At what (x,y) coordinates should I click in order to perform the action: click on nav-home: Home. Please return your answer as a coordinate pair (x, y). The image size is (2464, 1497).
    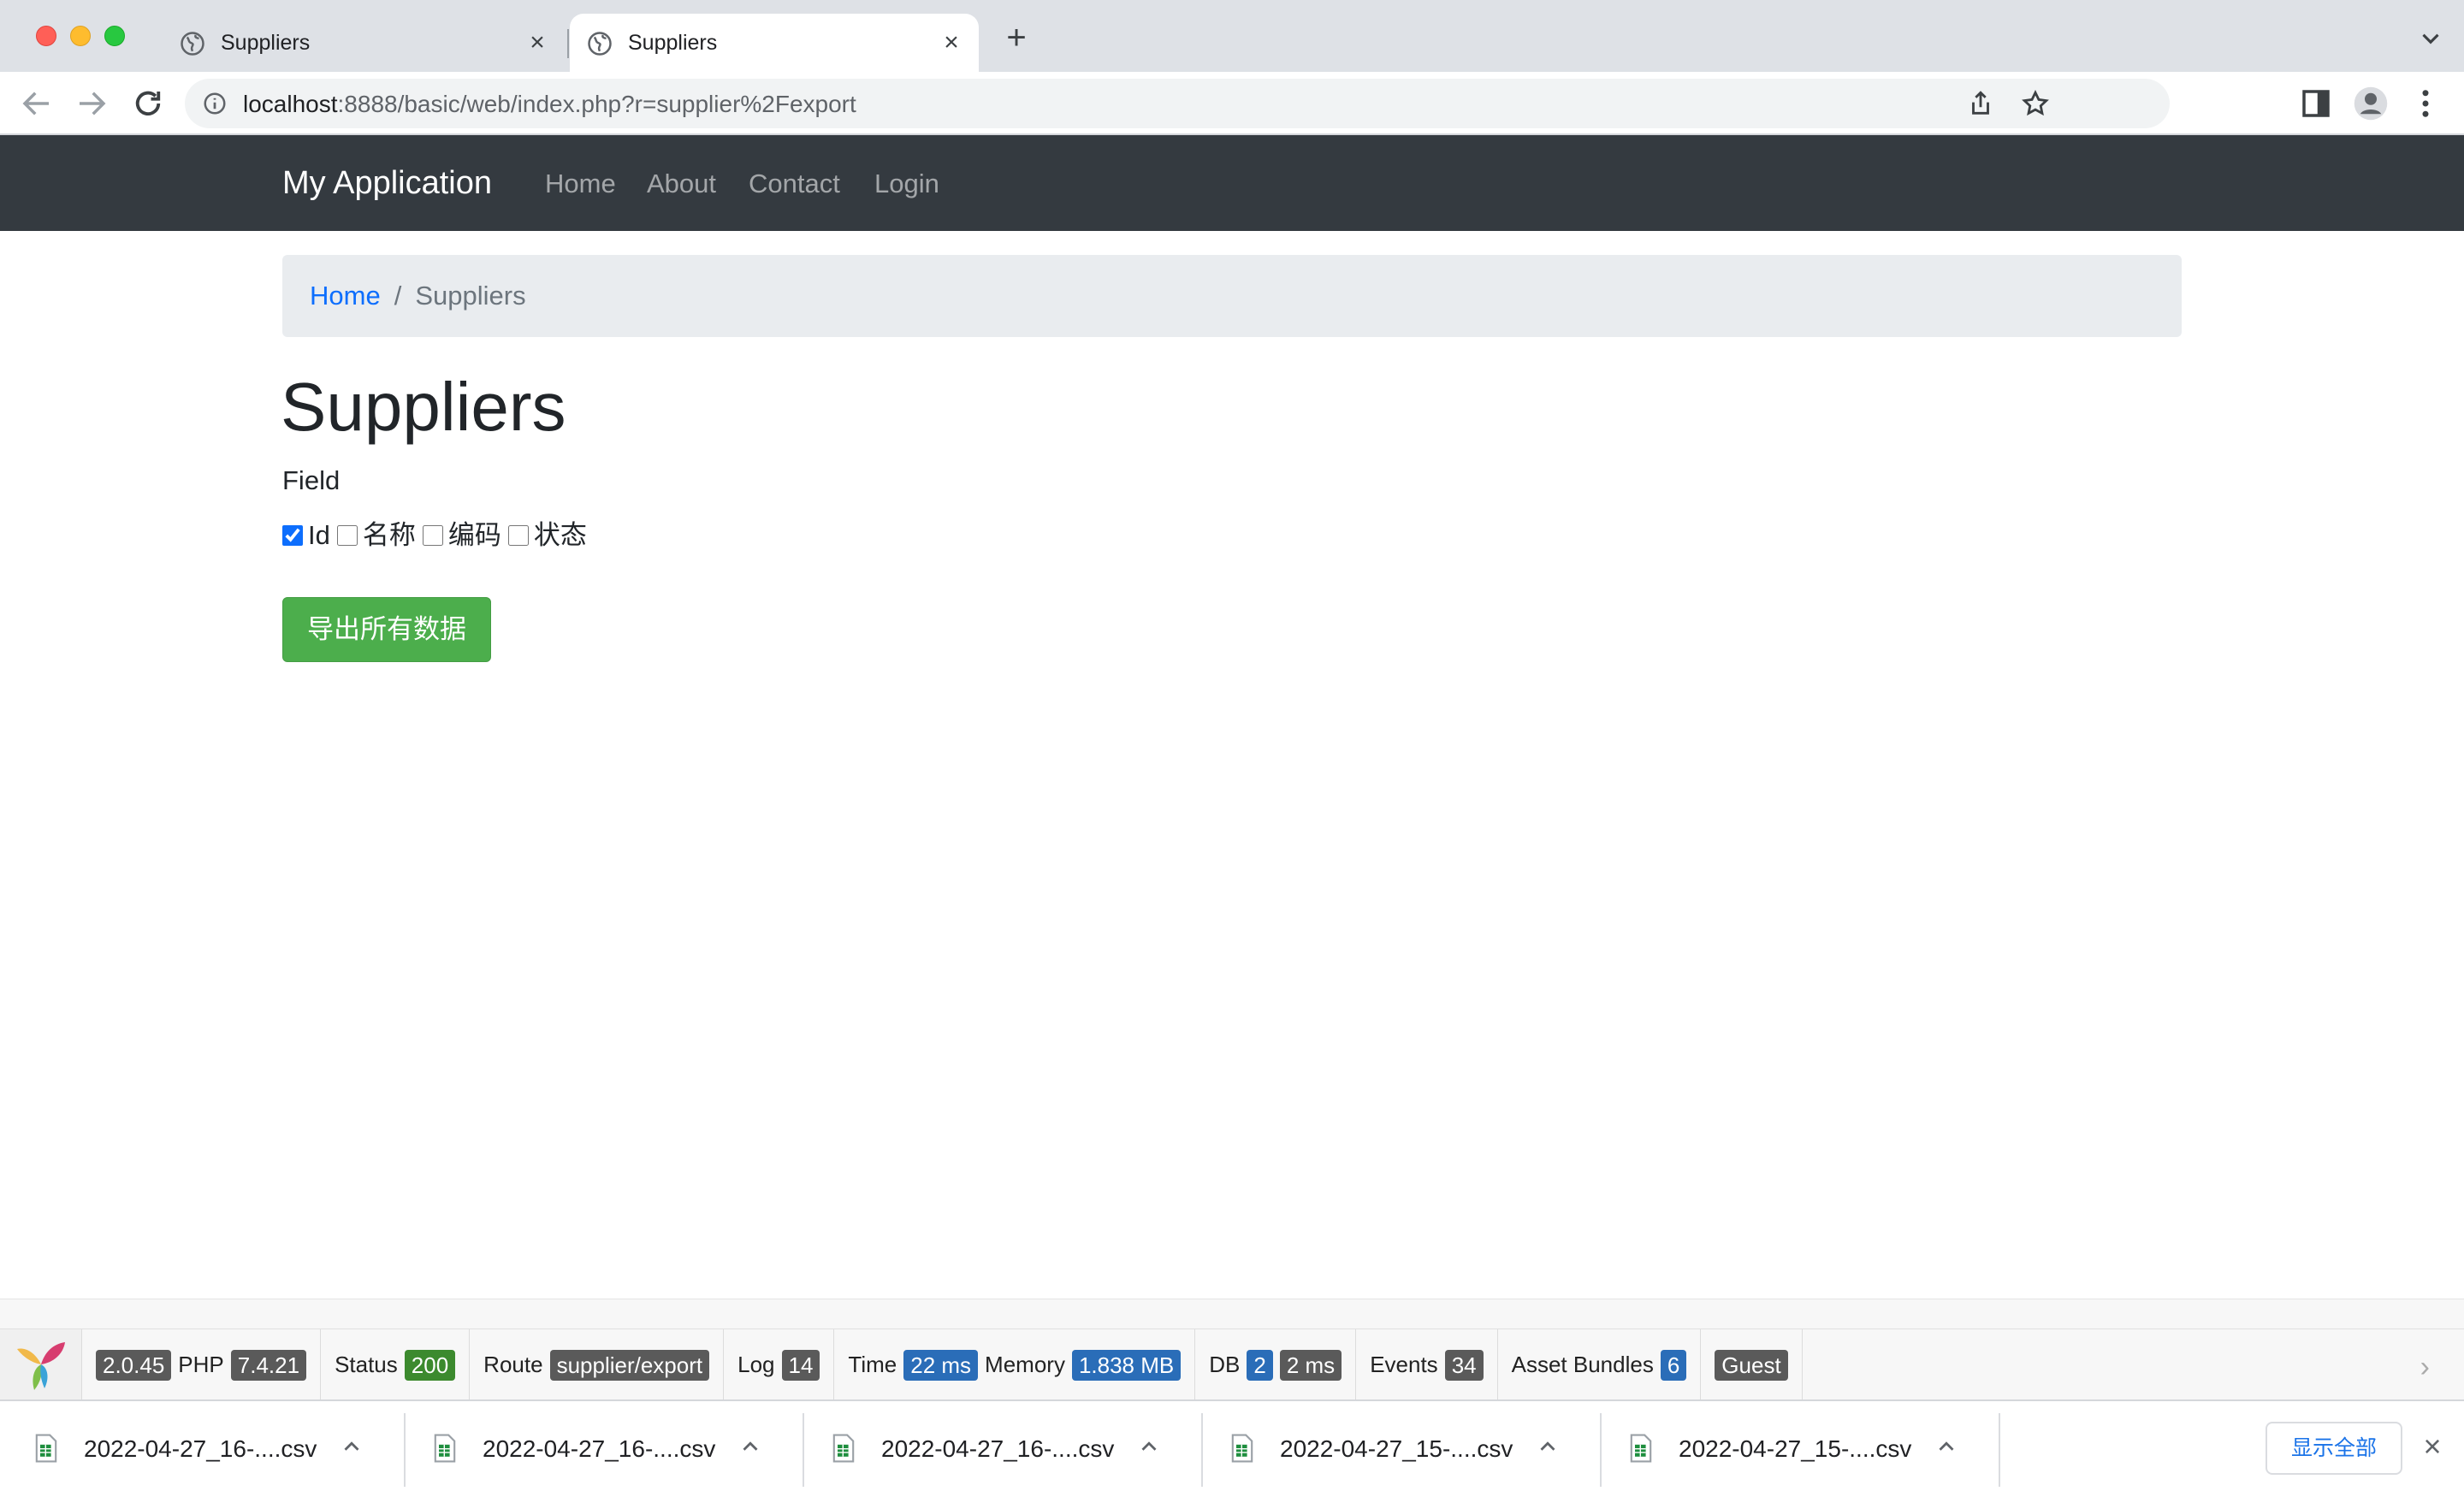
    Looking at the image, I should click on (580, 184).